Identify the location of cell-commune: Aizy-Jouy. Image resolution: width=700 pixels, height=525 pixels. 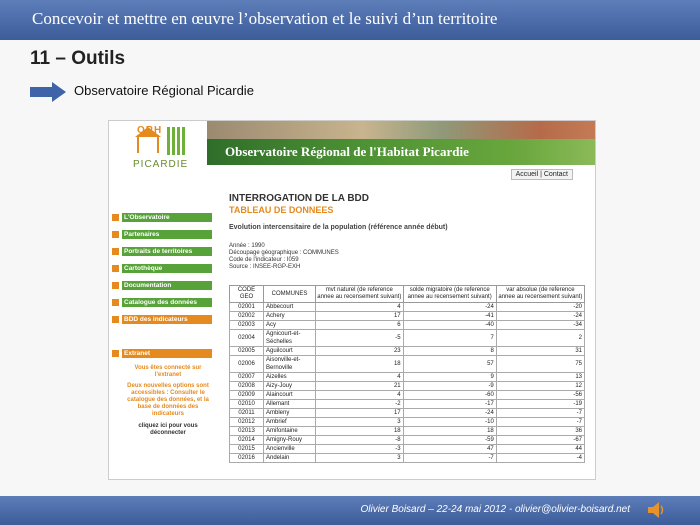
(289, 386).